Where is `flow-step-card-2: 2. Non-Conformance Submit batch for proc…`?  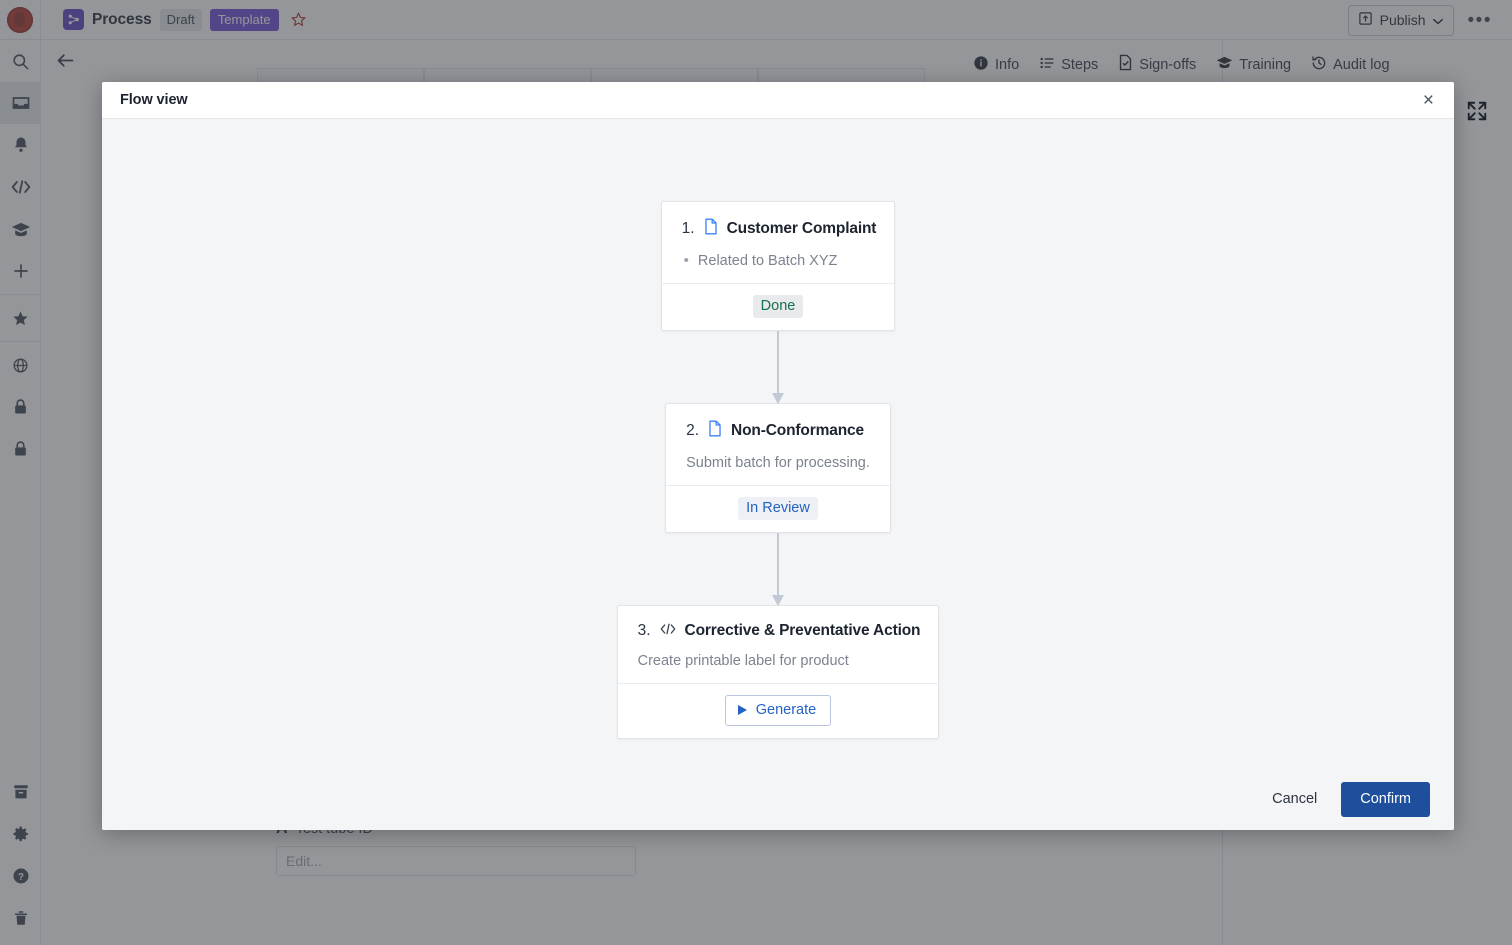 flow-step-card-2: 2. Non-Conformance Submit batch for proc… is located at coordinates (778, 468).